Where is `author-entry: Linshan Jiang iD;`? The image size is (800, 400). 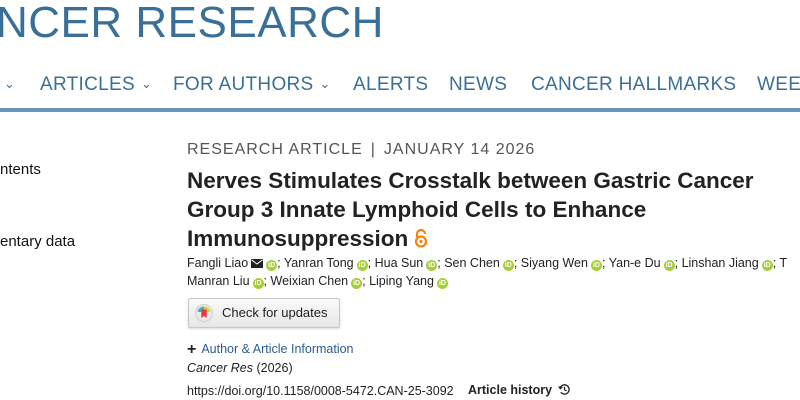
author-entry: Linshan Jiang iD; is located at coordinates (731, 263).